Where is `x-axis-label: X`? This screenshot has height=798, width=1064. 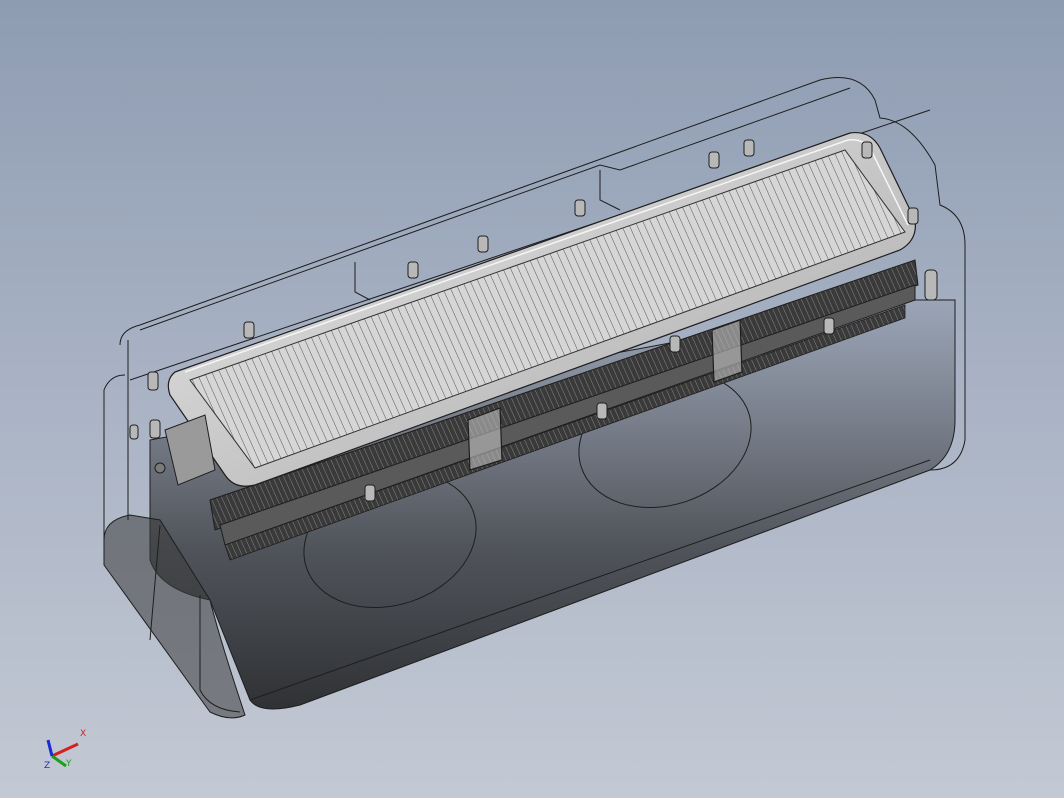 x-axis-label: X is located at coordinates (83, 734).